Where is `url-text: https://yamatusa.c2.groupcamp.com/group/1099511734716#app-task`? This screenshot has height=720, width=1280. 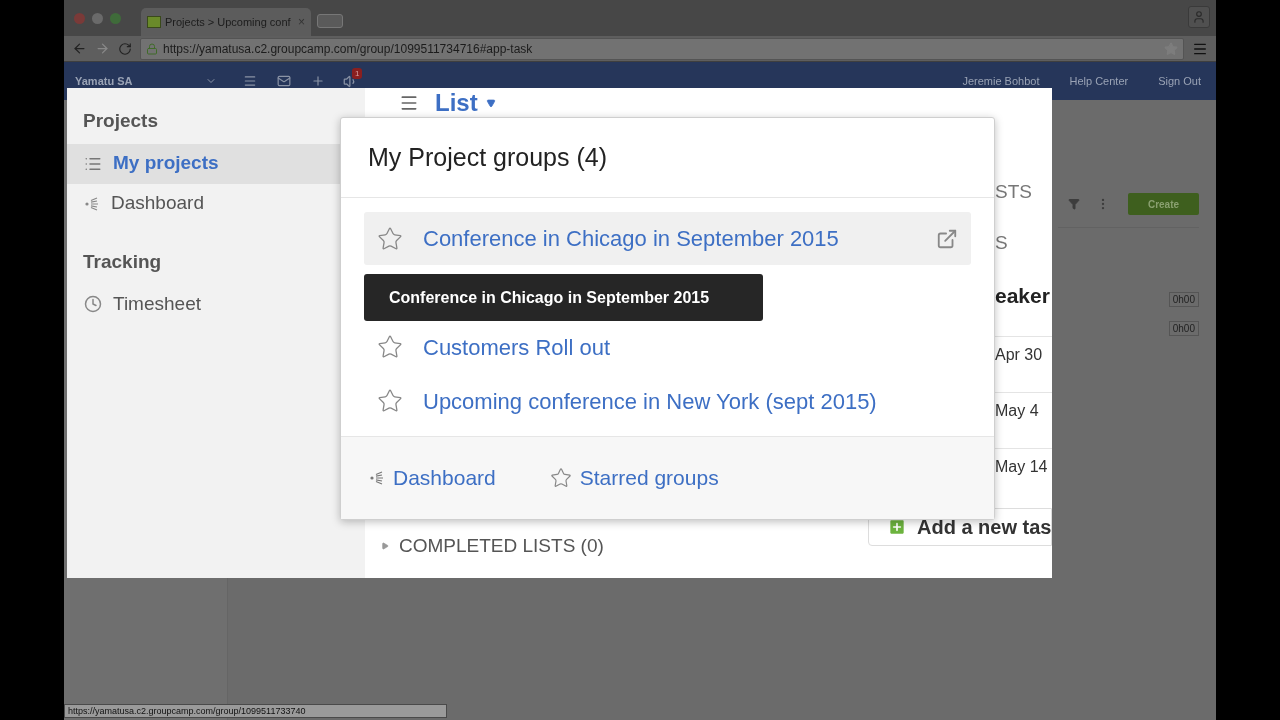
url-text: https://yamatusa.c2.groupcamp.com/group/1099511734716#app-task is located at coordinates (348, 49).